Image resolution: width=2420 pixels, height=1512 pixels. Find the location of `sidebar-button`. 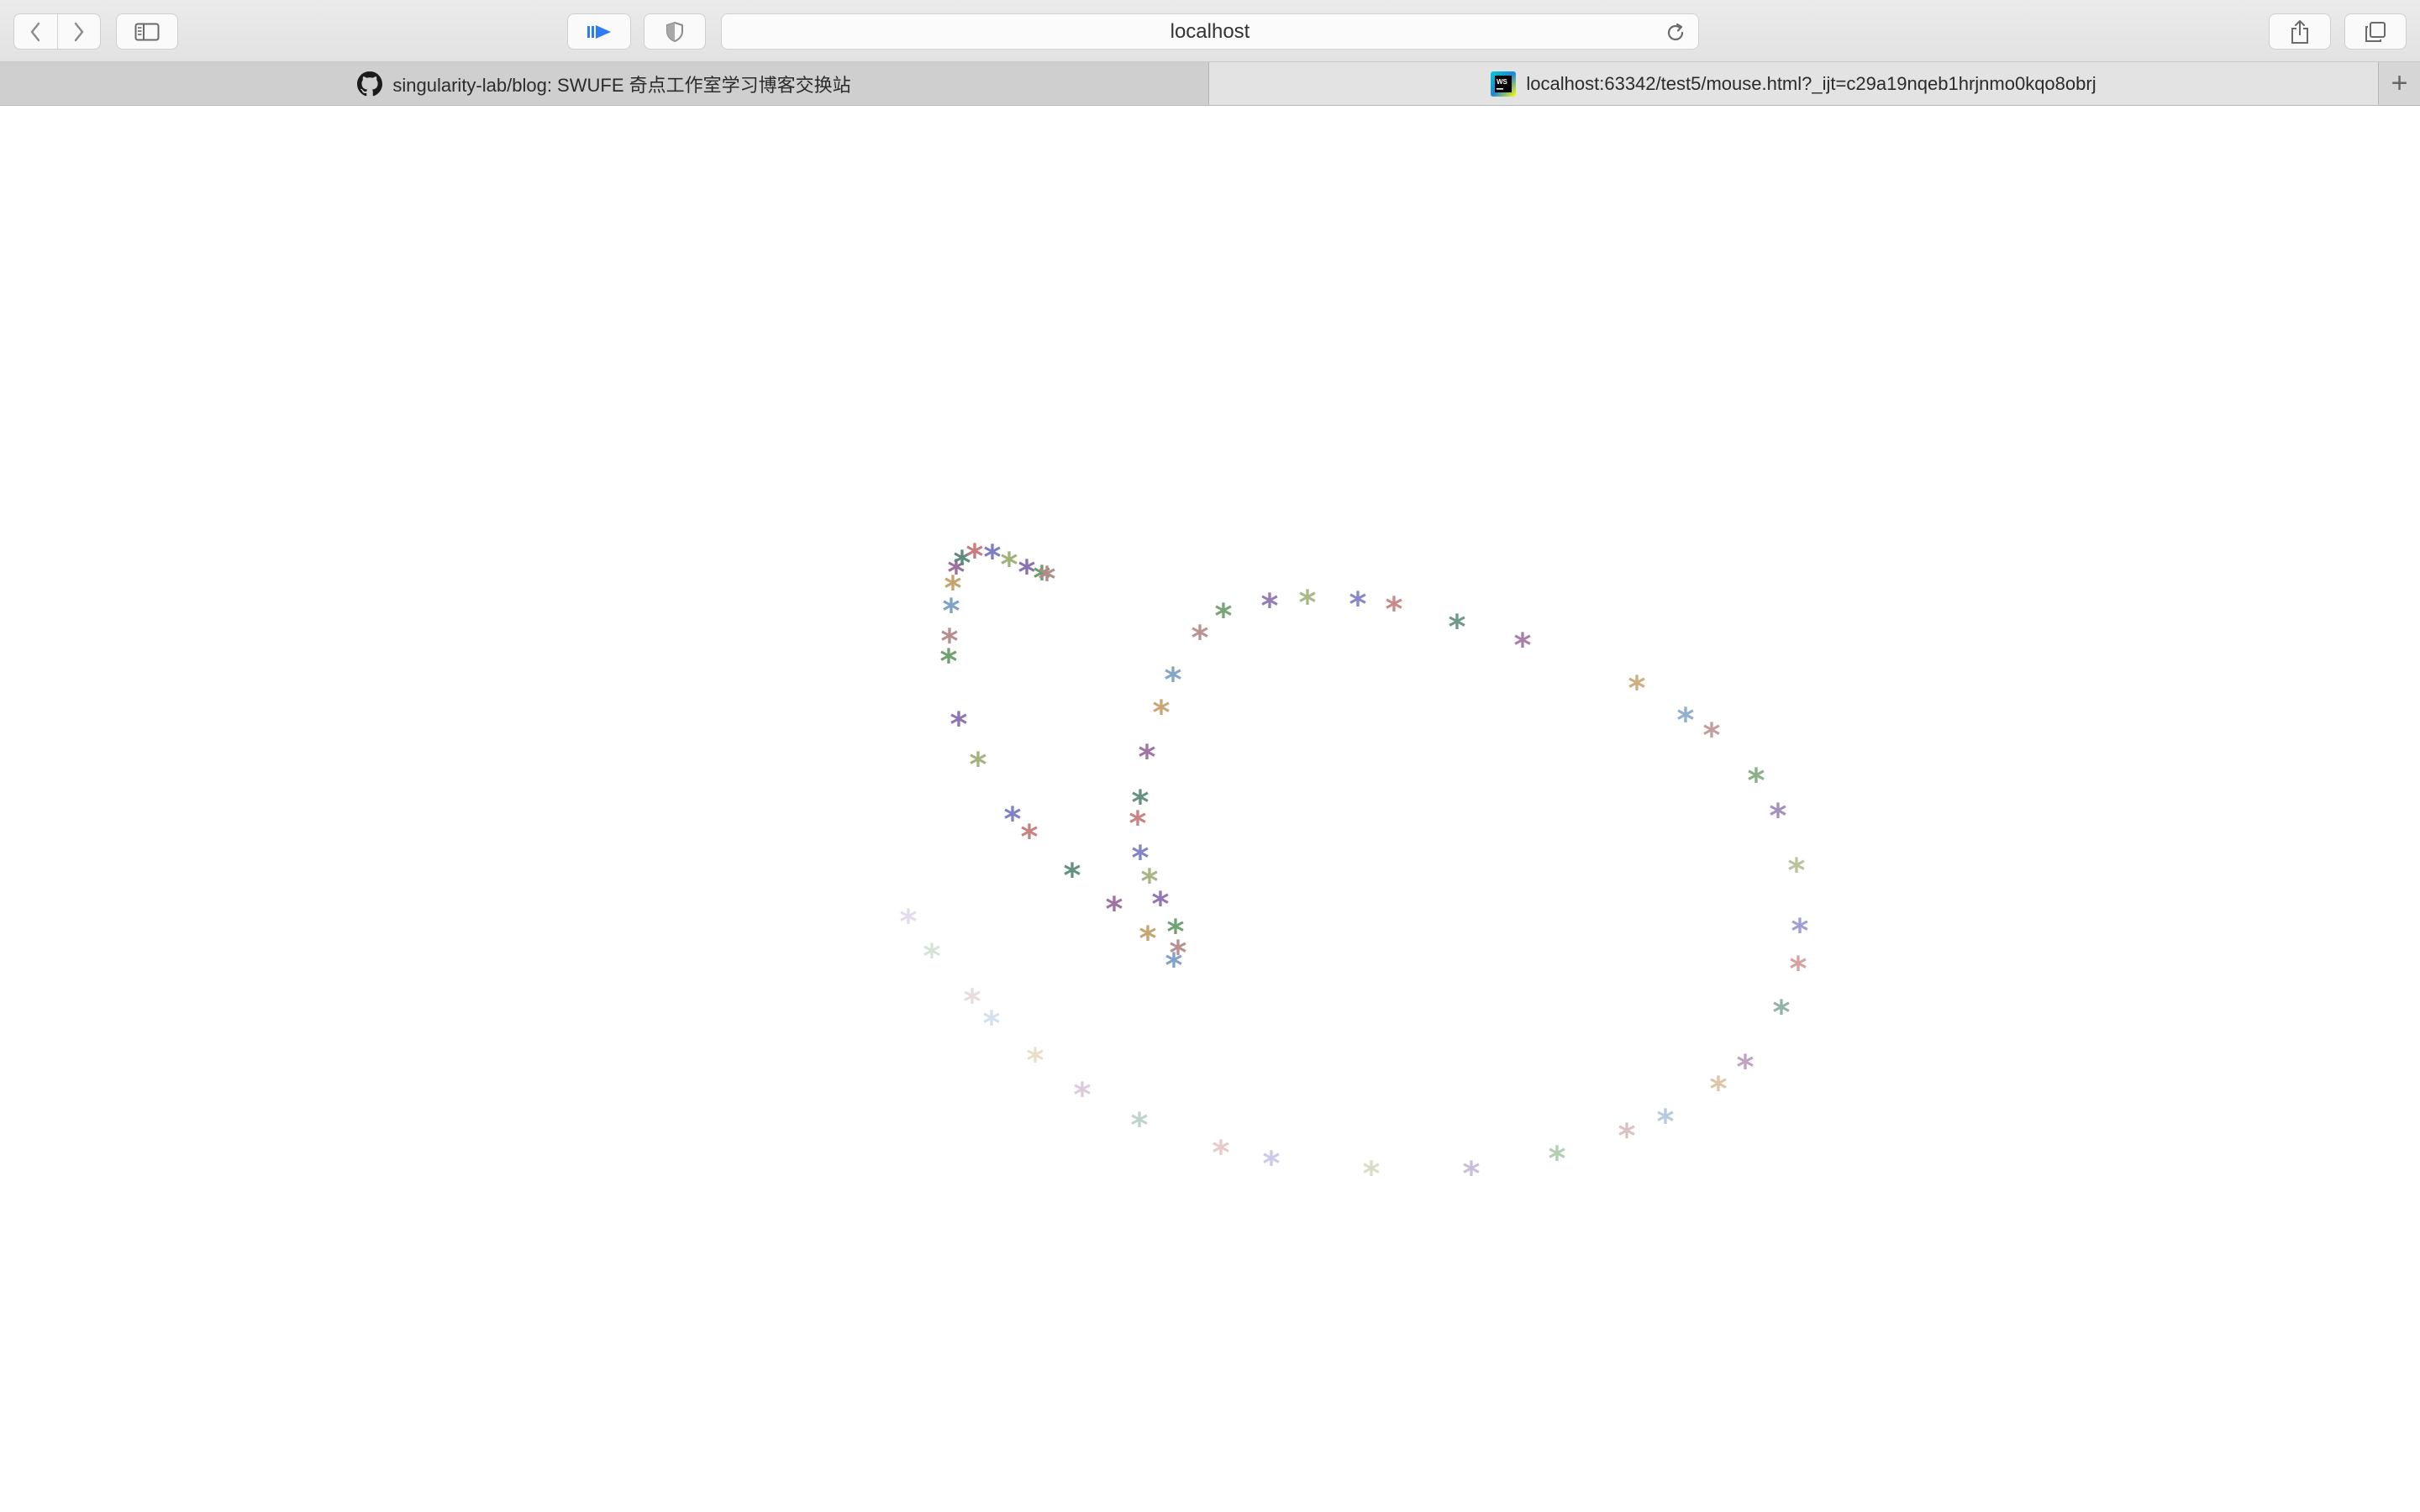

sidebar-button is located at coordinates (147, 31).